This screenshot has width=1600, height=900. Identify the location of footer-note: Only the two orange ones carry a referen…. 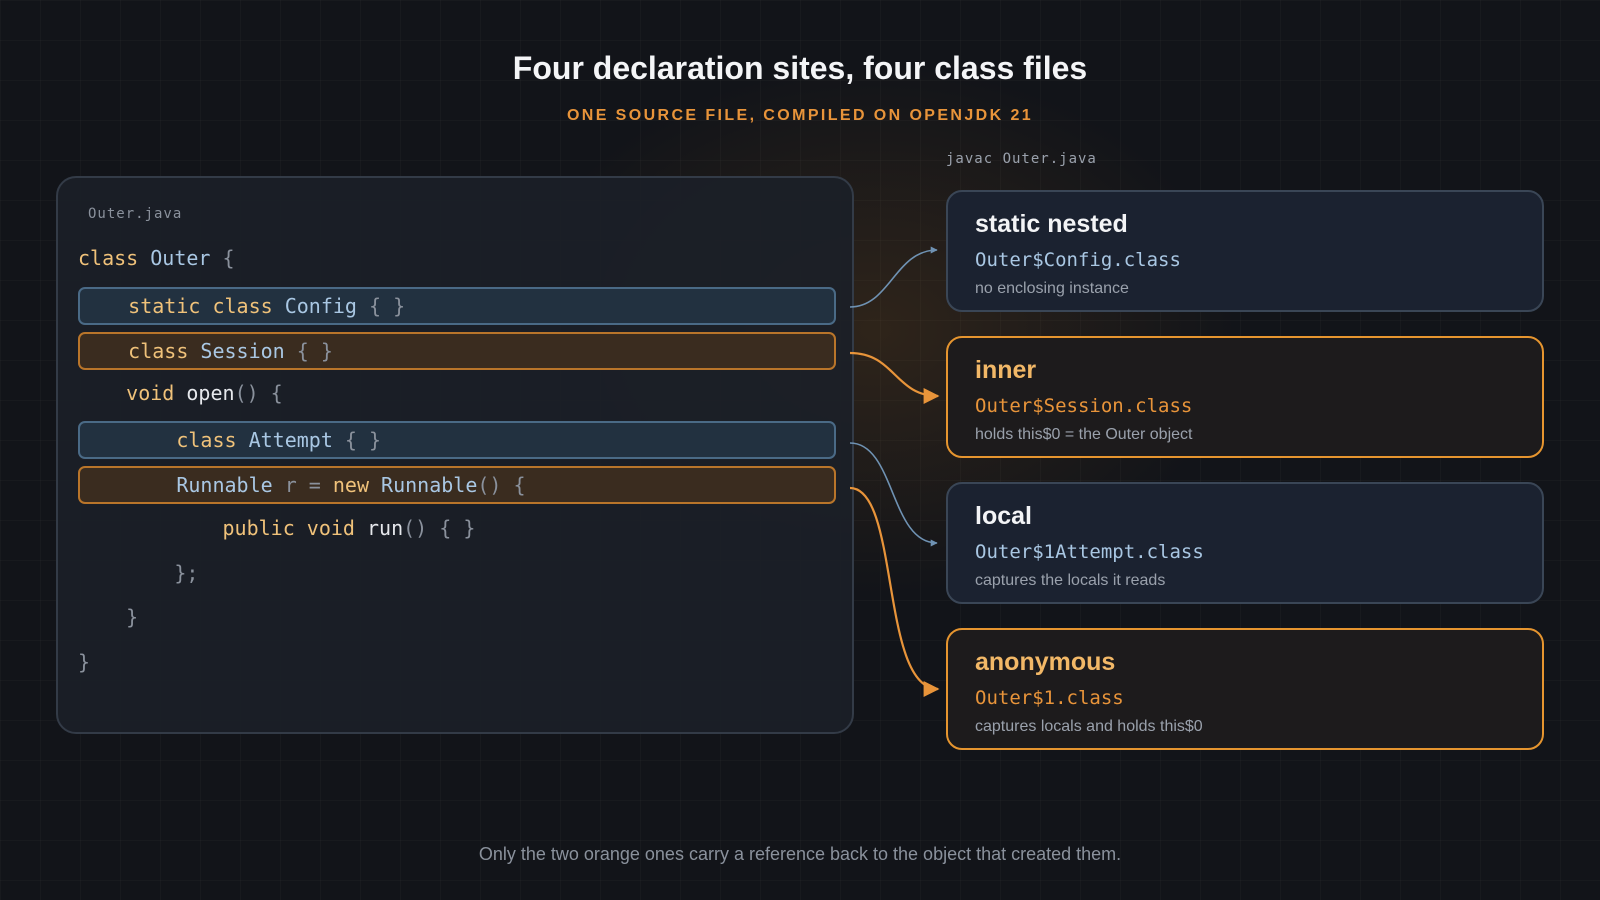
(800, 854).